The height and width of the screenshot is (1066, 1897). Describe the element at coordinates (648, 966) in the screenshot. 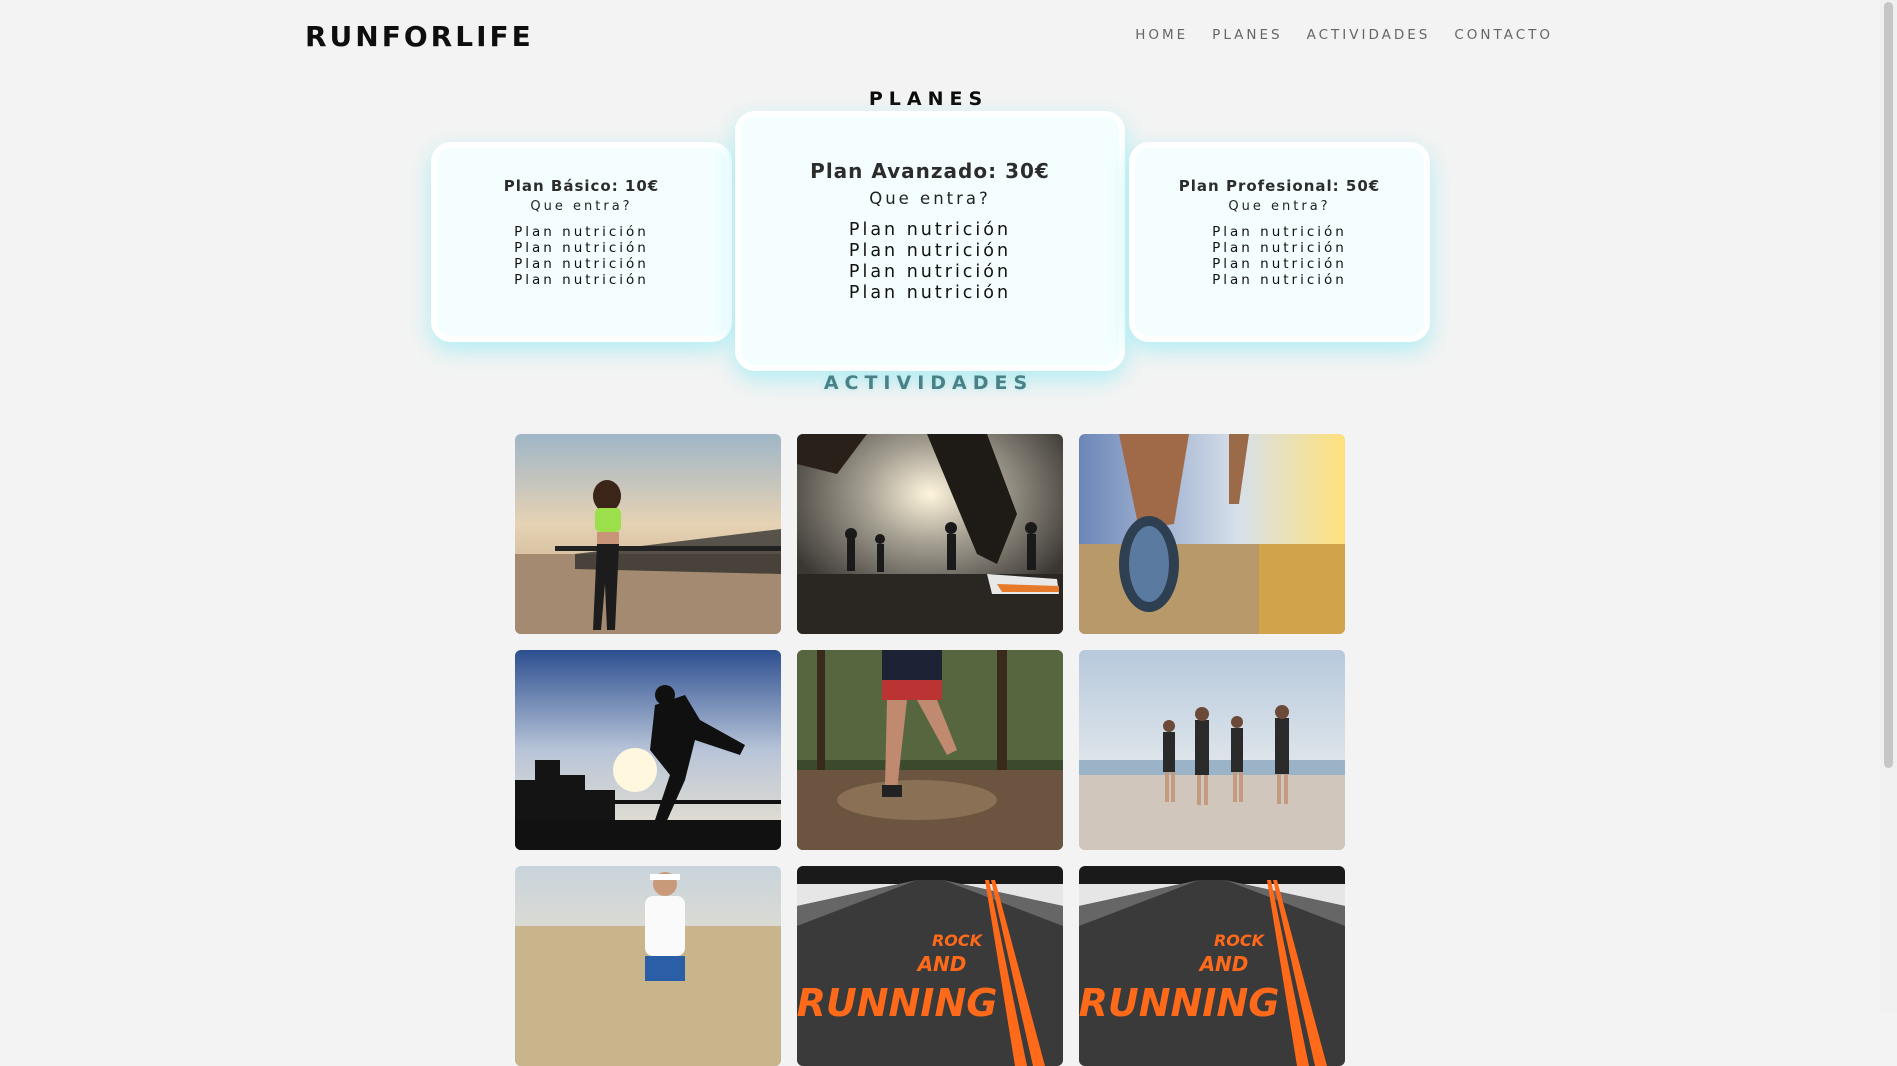

I see `runner-field-photo` at that location.